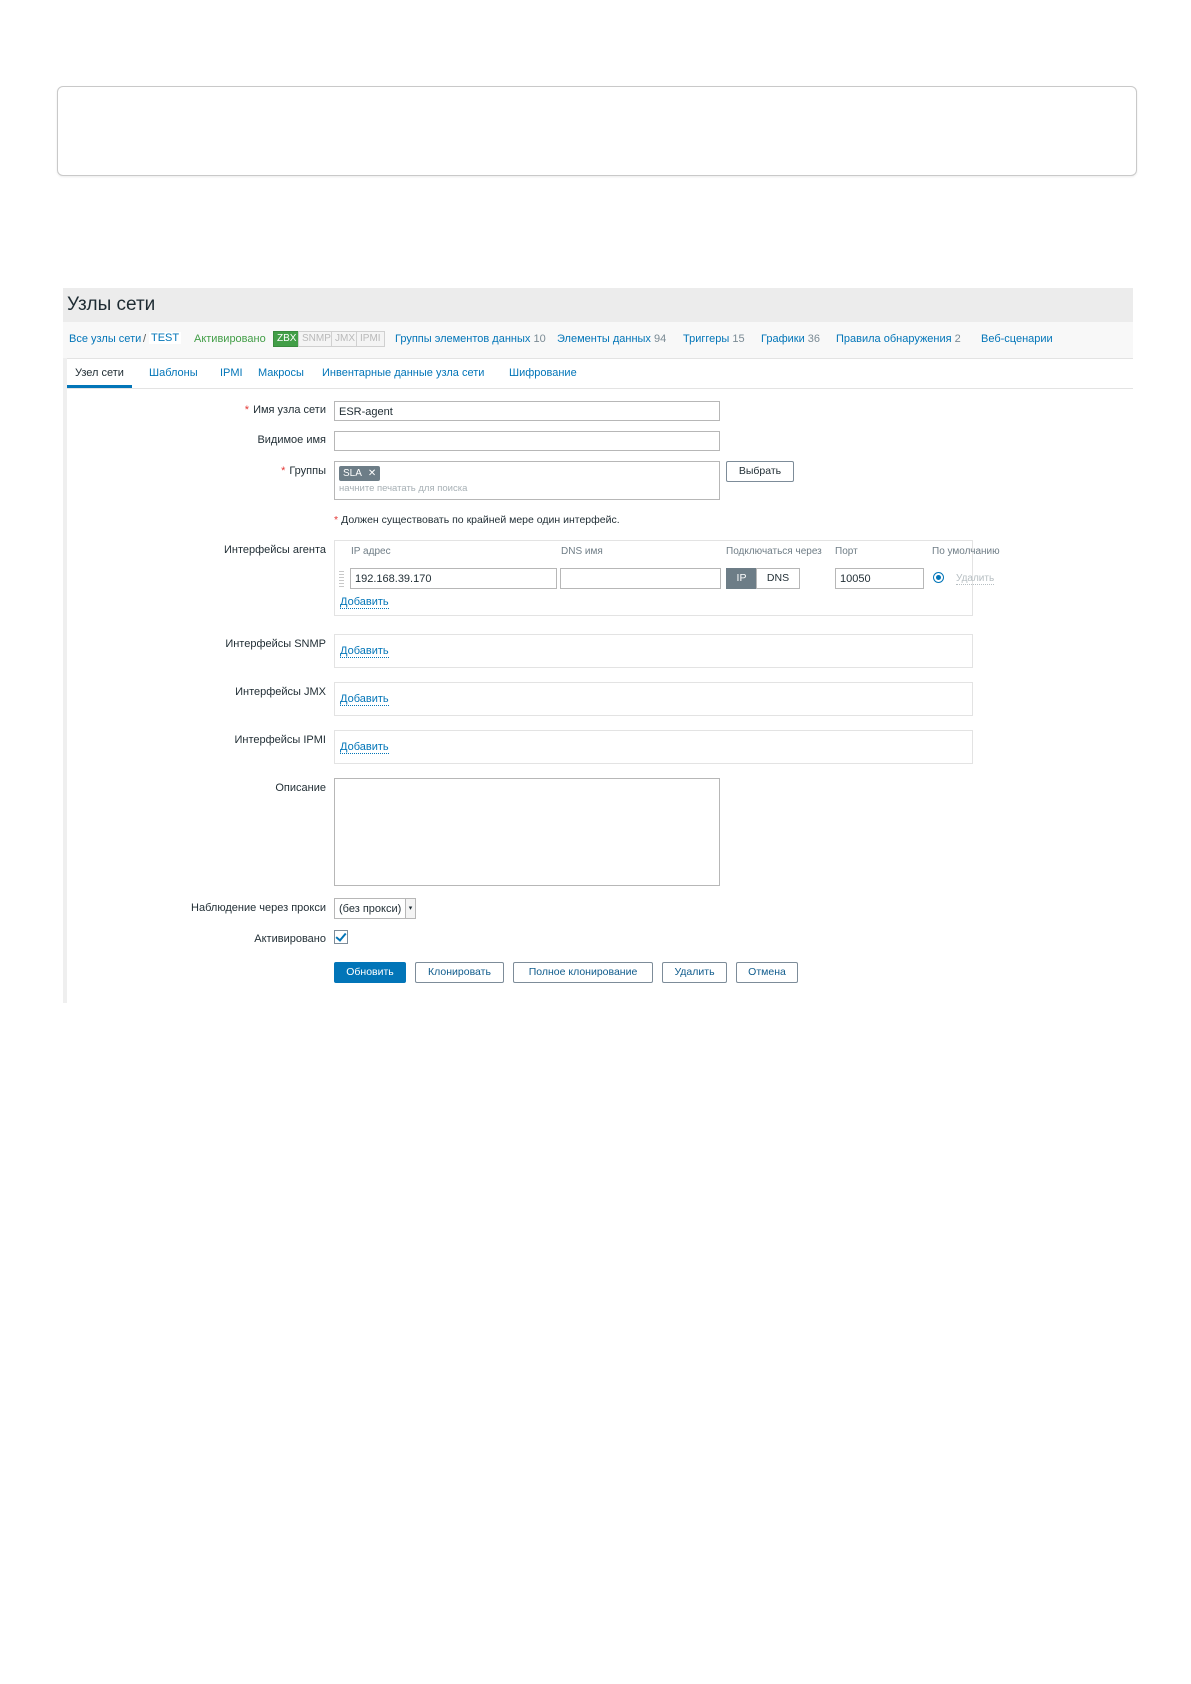 The width and height of the screenshot is (1191, 1684). Describe the element at coordinates (316, 339) in the screenshot. I see `availability-snmp-badge: SNMP` at that location.